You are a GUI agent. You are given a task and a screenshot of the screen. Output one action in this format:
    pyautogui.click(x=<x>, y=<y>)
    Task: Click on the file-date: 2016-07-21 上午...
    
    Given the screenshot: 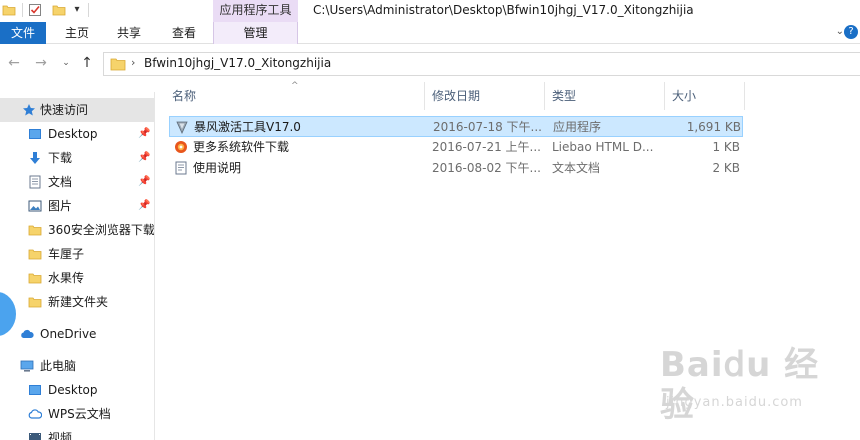 What is the action you would take?
    pyautogui.click(x=486, y=147)
    